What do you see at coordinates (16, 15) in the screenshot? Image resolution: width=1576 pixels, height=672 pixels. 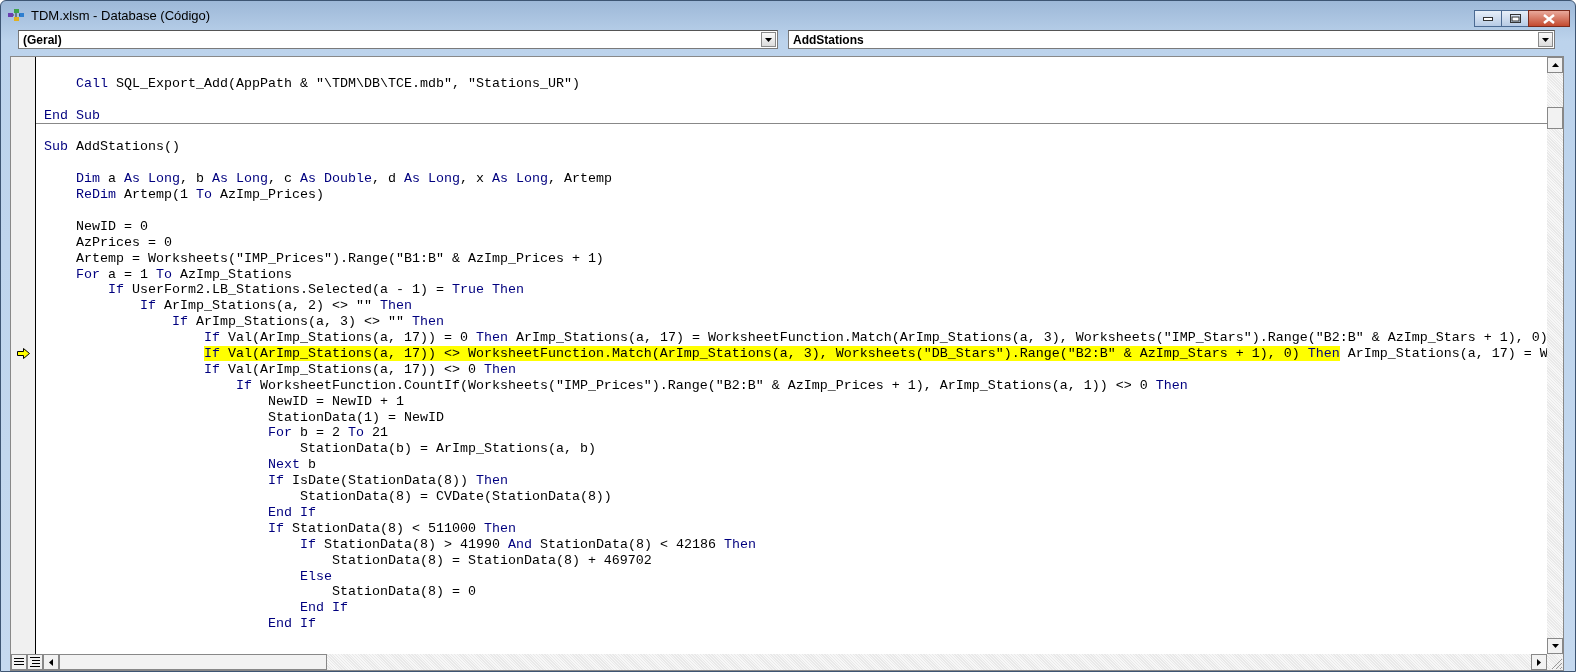 I see `app-icon` at bounding box center [16, 15].